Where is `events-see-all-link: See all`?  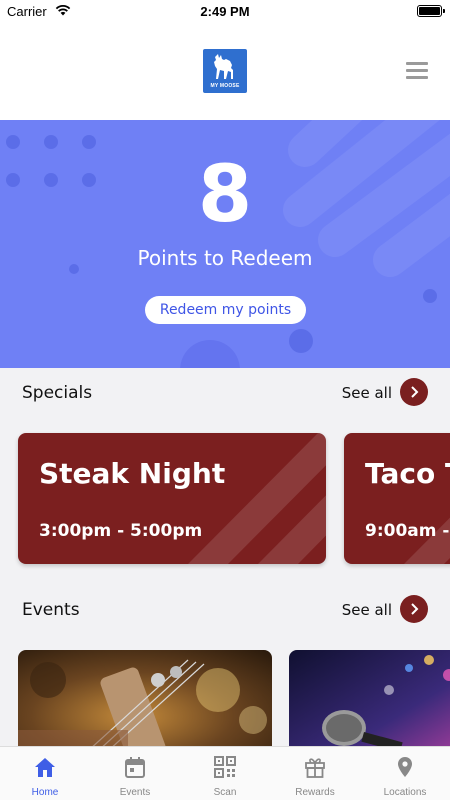 events-see-all-link: See all is located at coordinates (367, 610).